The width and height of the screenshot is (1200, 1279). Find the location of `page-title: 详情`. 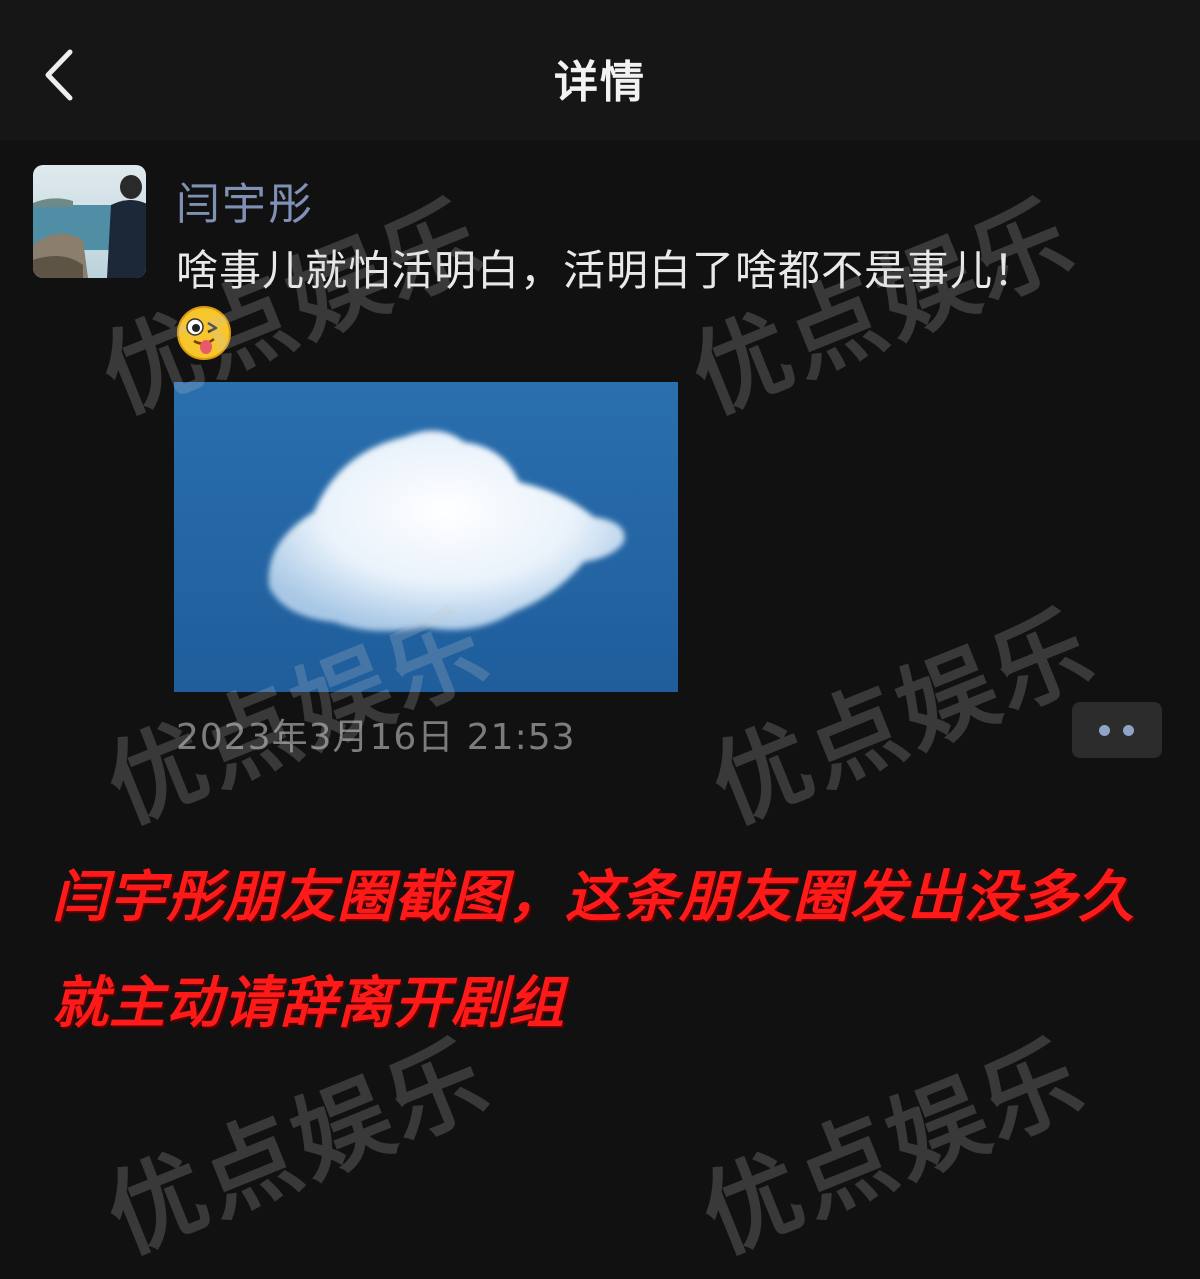

page-title: 详情 is located at coordinates (600, 82).